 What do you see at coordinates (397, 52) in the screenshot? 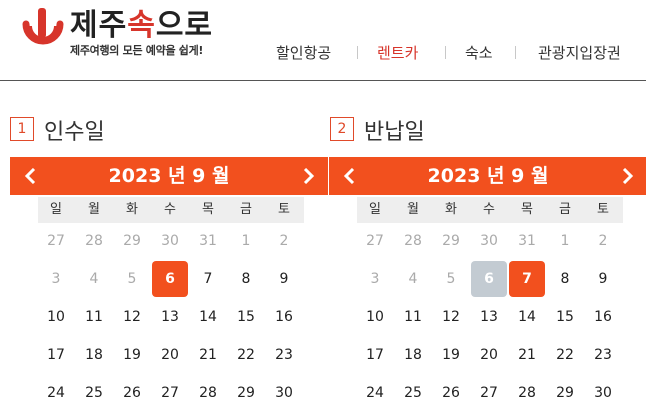
I see `nav-item-rentcar: 렌트카` at bounding box center [397, 52].